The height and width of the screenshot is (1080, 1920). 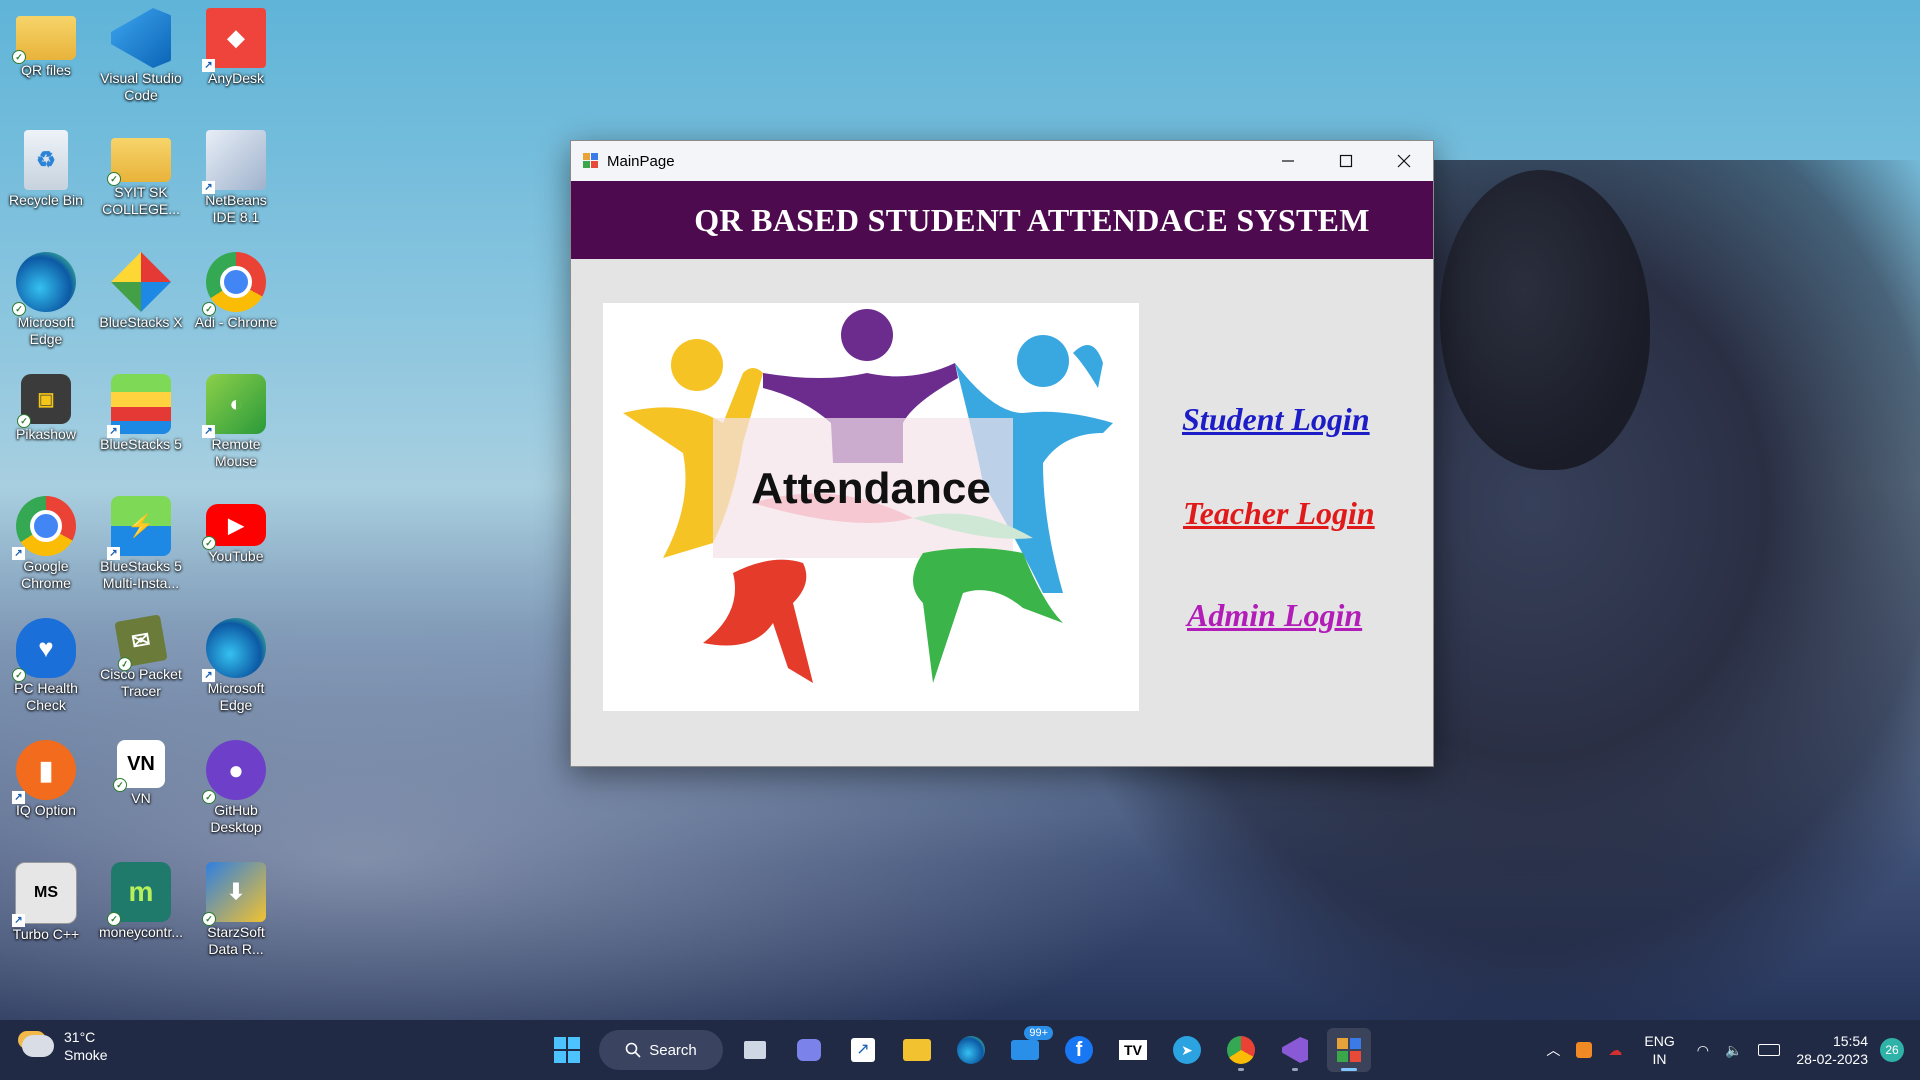 I want to click on mail-badge: 99+, so click(x=1038, y=1033).